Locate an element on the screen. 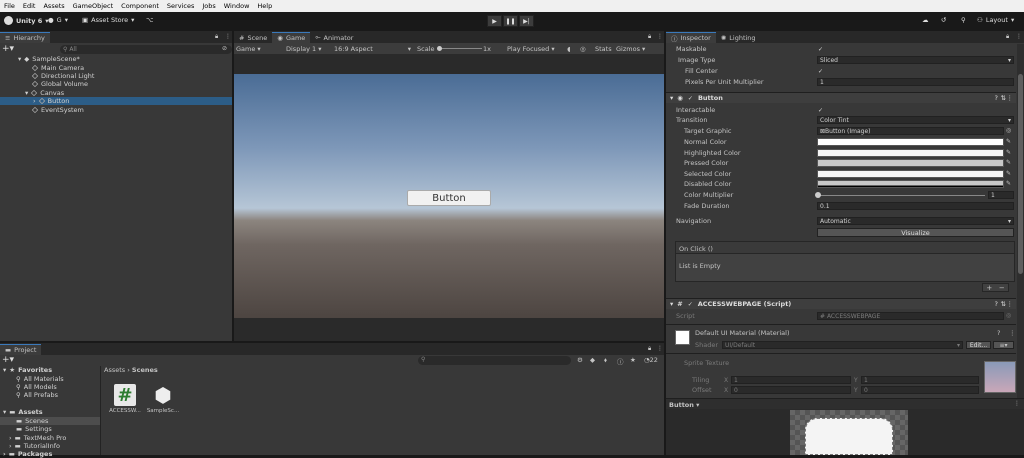 The width and height of the screenshot is (1024, 458). create-button: +▾ is located at coordinates (8, 49).